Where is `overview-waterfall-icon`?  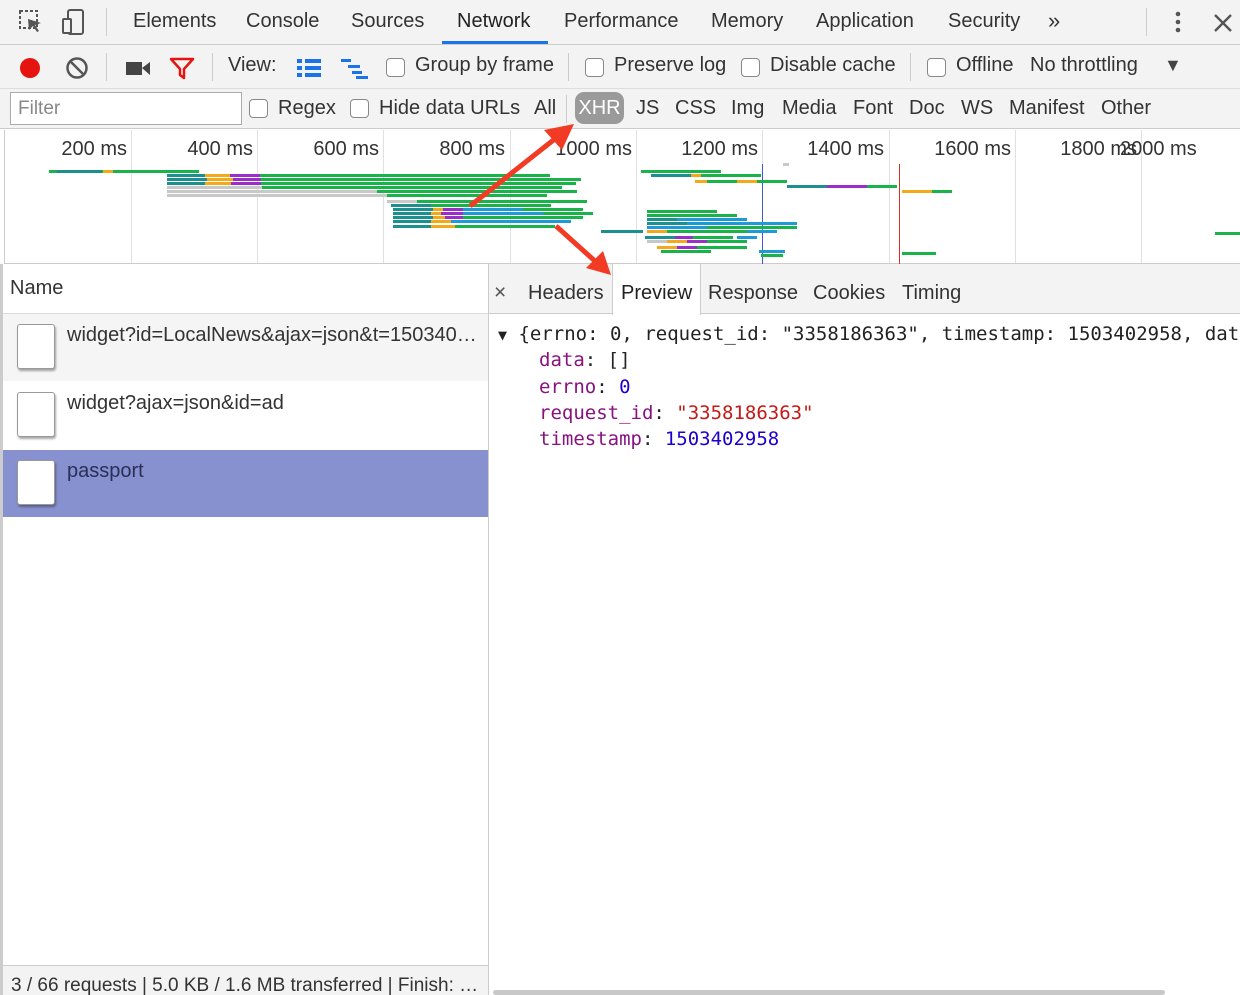
overview-waterfall-icon is located at coordinates (355, 68).